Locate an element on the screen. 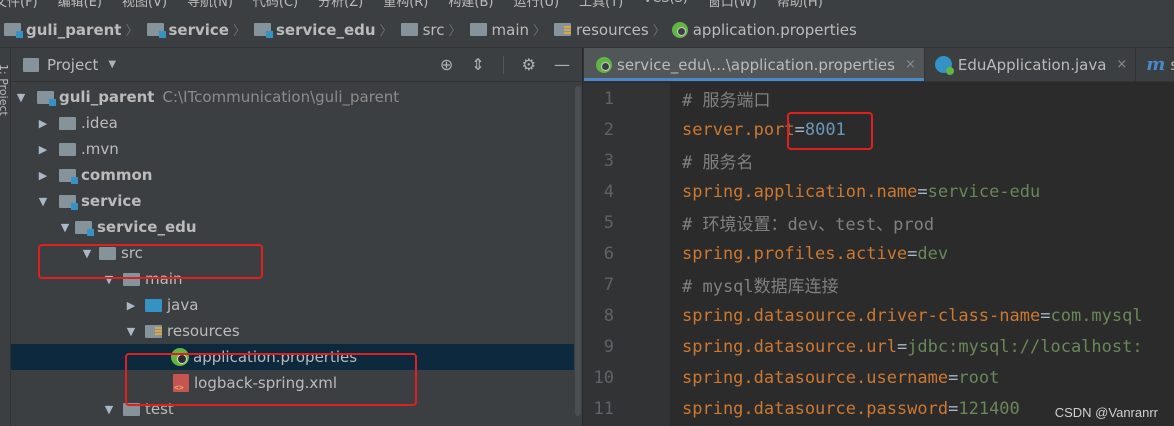  crumb-label: service_edu is located at coordinates (326, 29).